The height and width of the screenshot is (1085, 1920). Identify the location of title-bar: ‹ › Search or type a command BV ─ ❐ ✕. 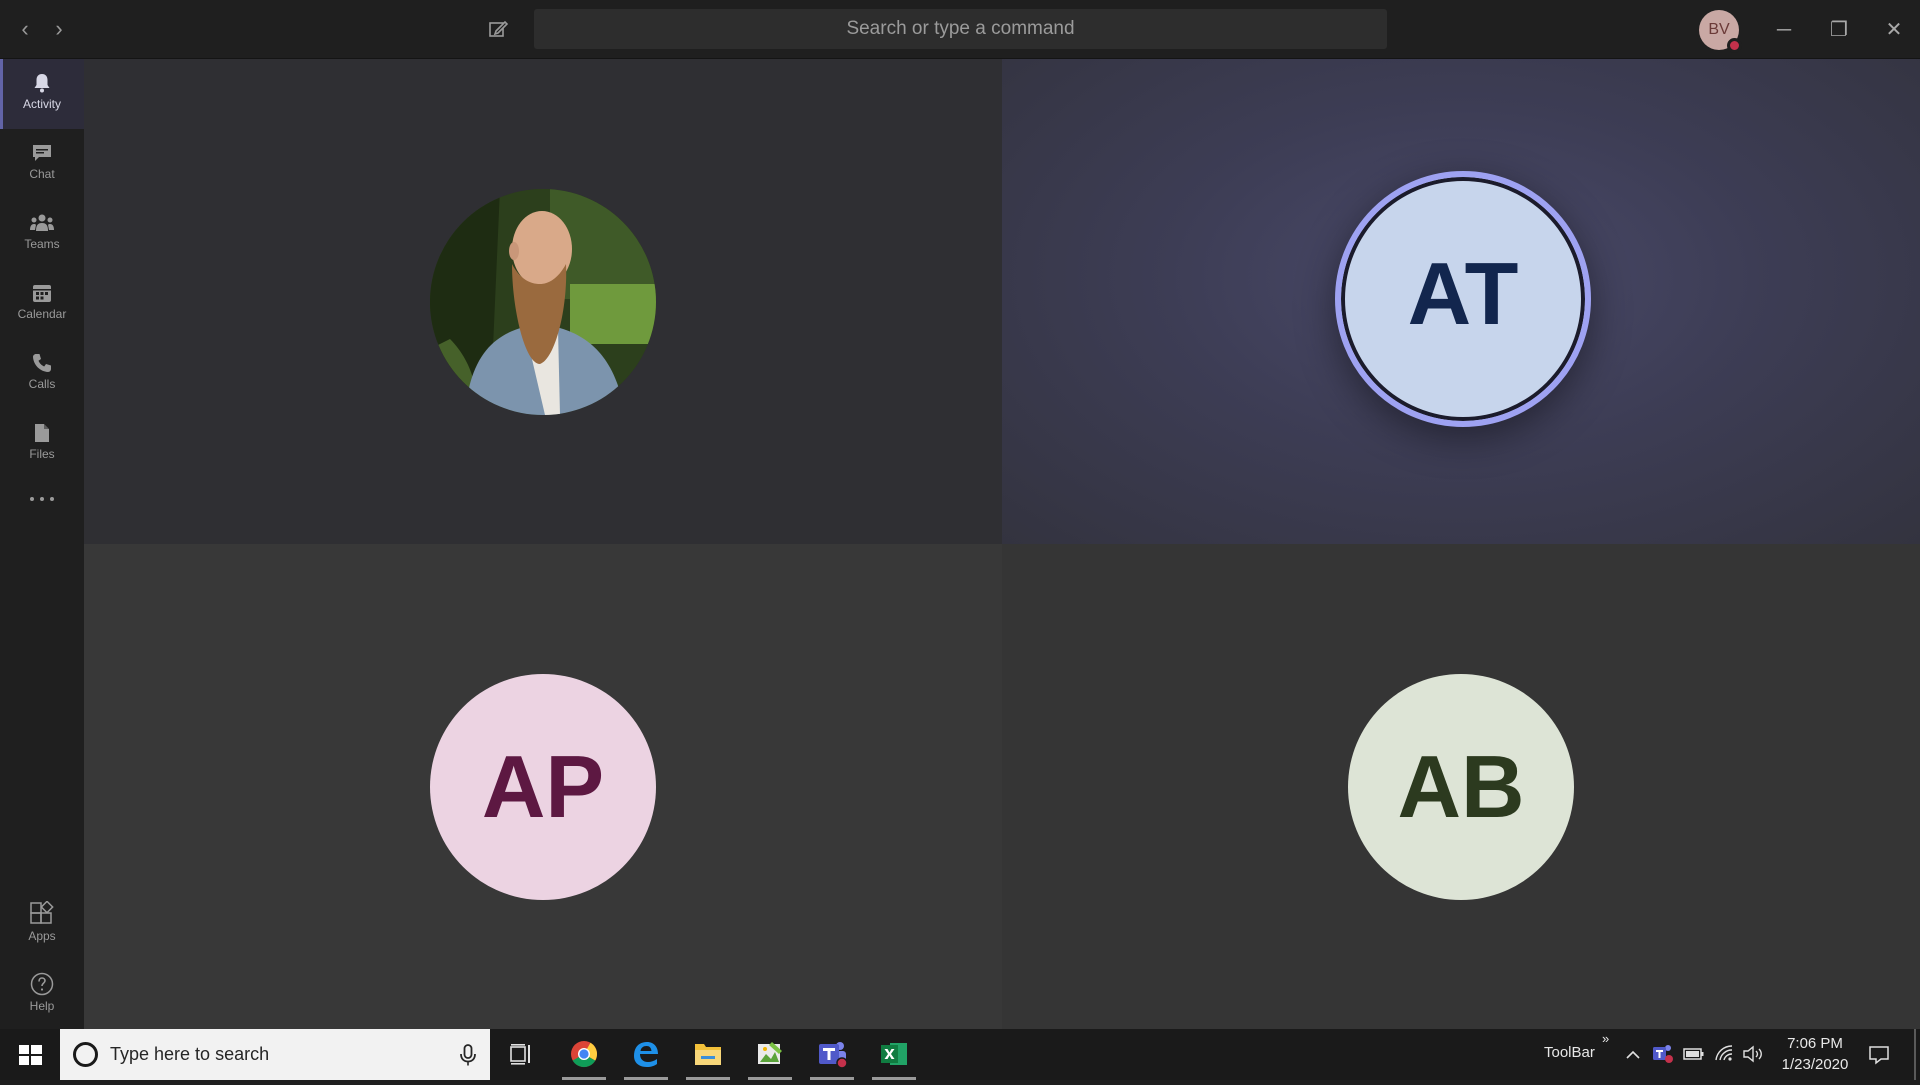
(960, 29).